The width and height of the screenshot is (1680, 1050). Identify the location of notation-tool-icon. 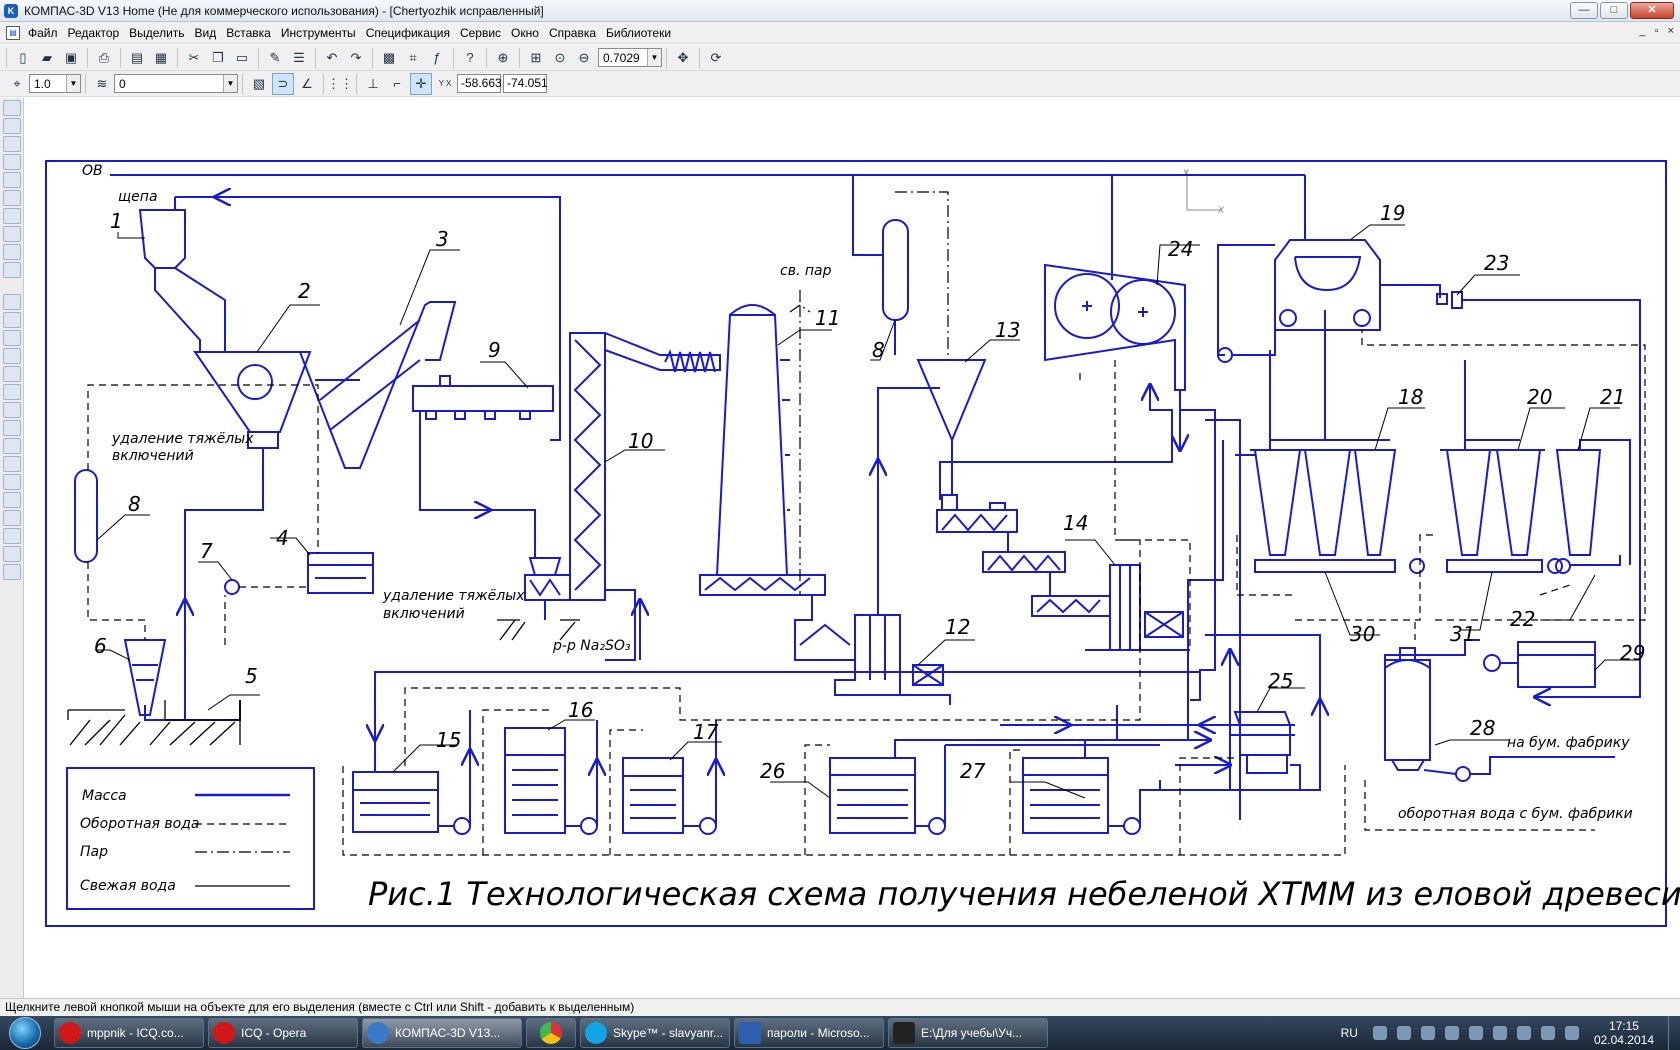
(12, 144).